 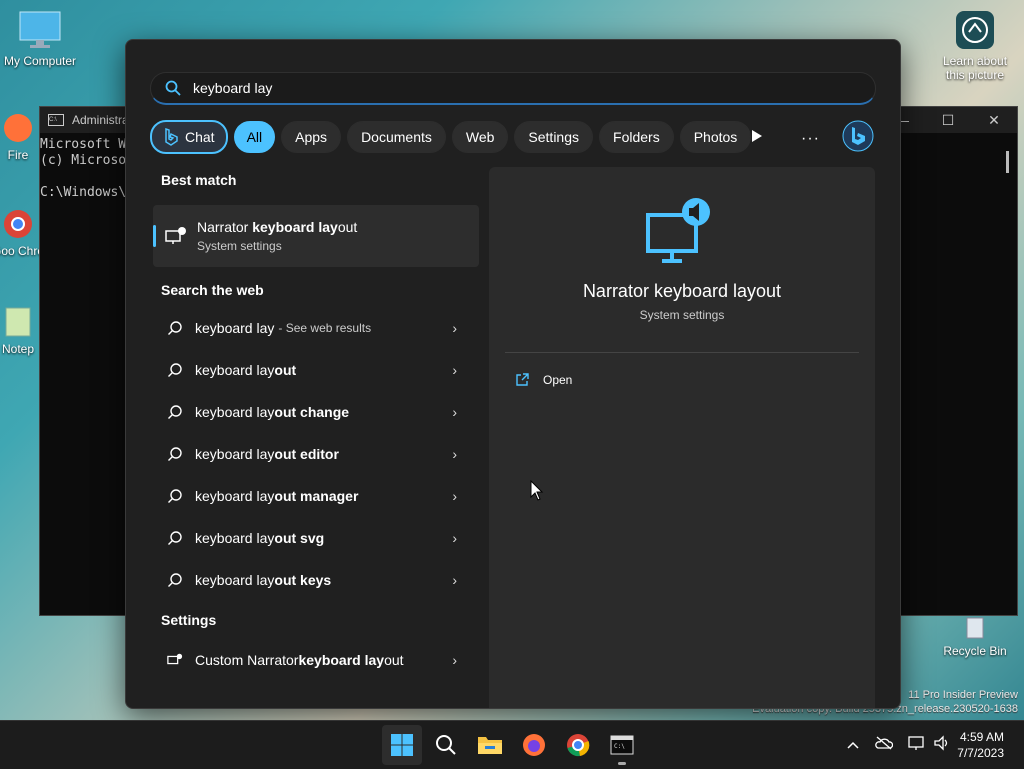 What do you see at coordinates (1007, 162) in the screenshot?
I see `cmd-scrollbar` at bounding box center [1007, 162].